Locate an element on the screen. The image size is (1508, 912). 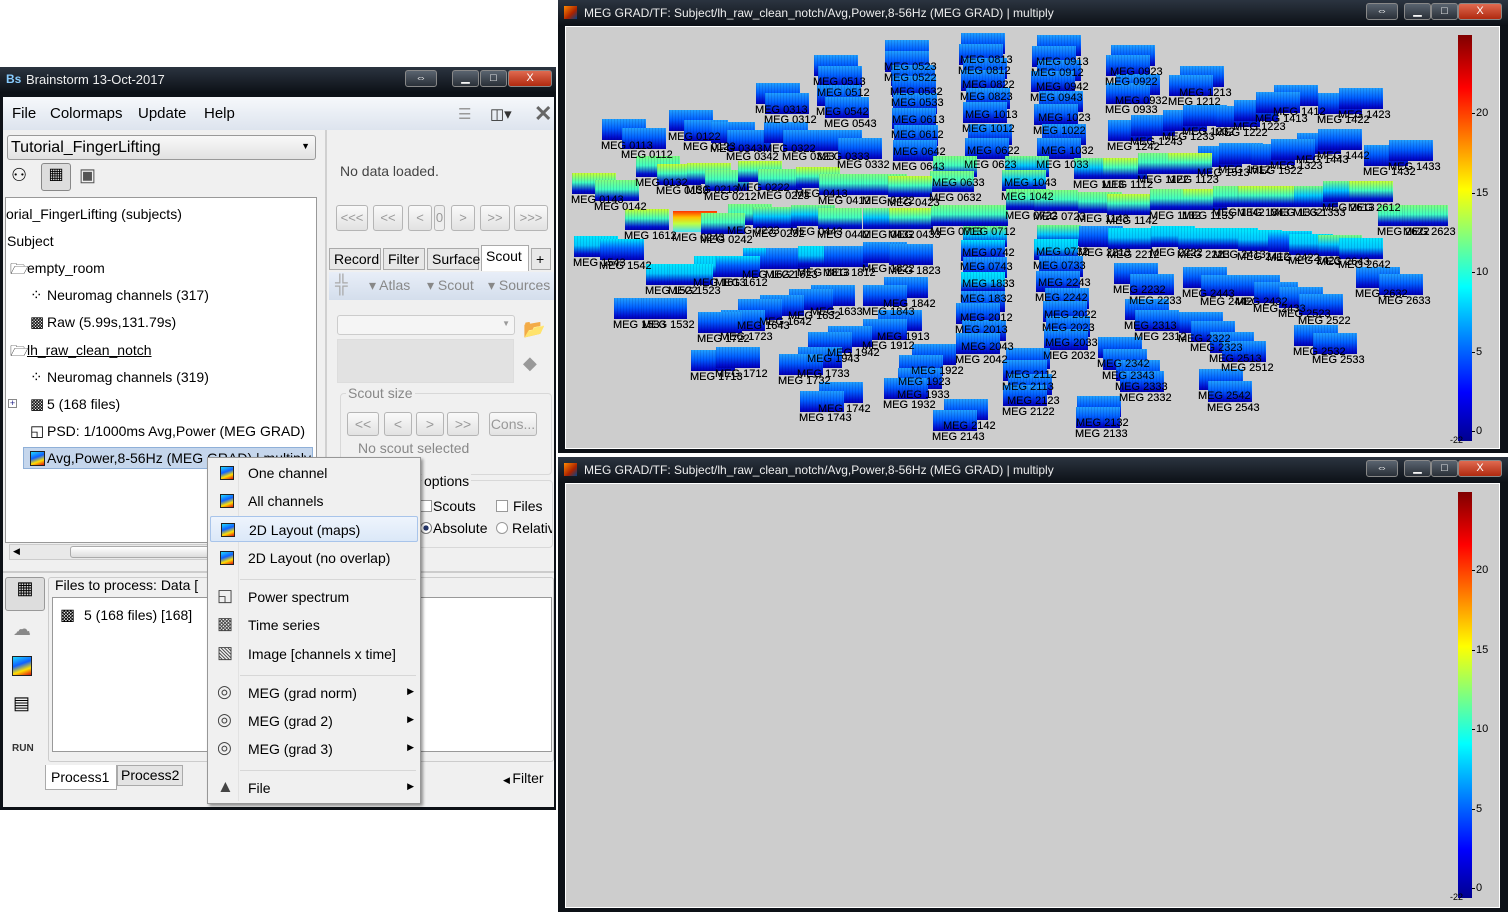
menu-update: Update is located at coordinates (162, 113).